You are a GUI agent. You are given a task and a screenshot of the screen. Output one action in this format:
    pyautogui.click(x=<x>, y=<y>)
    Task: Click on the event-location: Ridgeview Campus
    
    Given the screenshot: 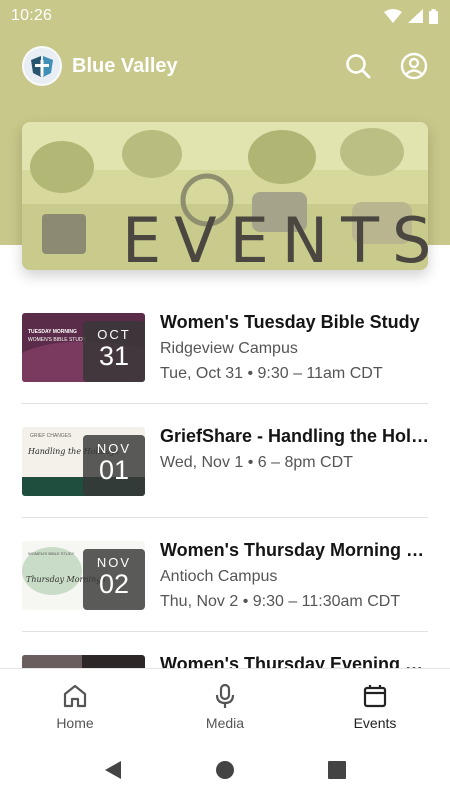 What is the action you would take?
    pyautogui.click(x=229, y=348)
    